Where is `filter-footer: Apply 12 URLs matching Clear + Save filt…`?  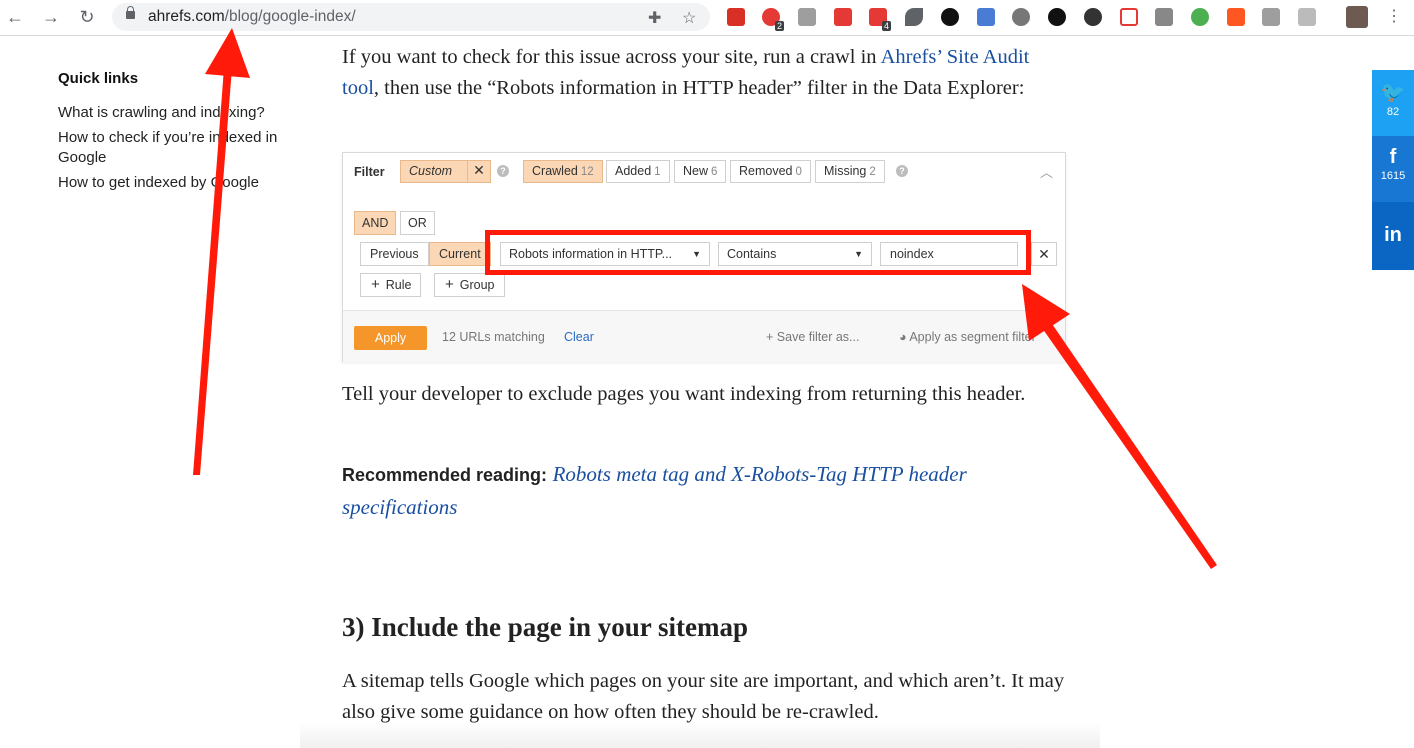 filter-footer: Apply 12 URLs matching Clear + Save filt… is located at coordinates (704, 336).